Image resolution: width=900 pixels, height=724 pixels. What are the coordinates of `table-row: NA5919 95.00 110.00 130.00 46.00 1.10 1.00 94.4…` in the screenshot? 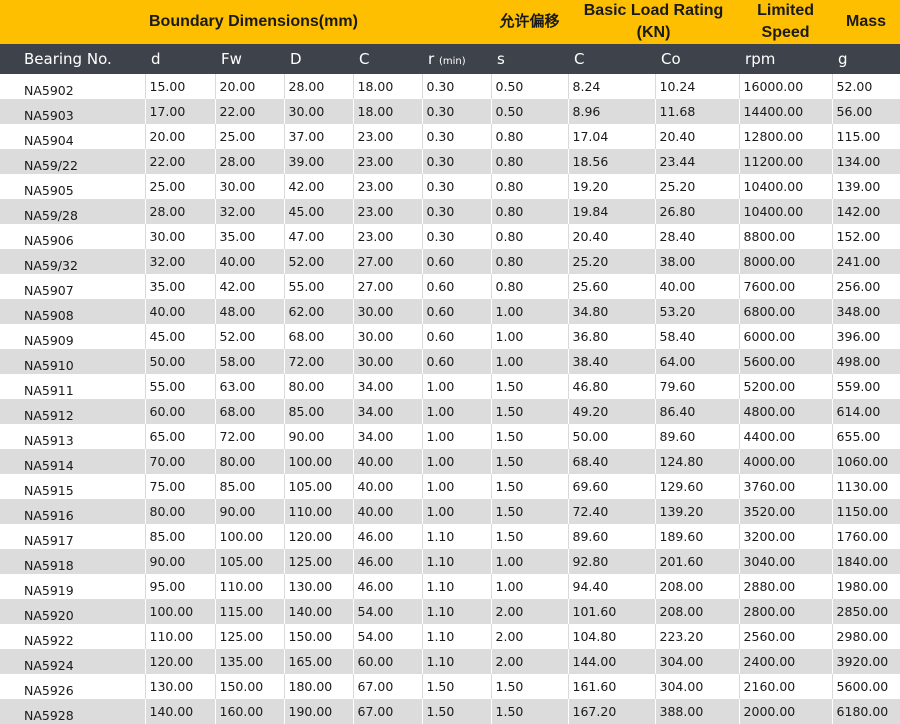 It's located at (450, 586).